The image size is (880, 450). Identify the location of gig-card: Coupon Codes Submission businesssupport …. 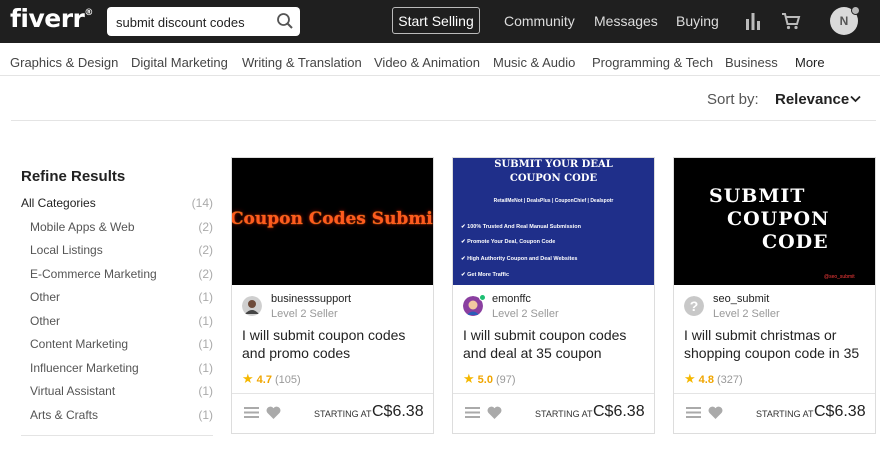
(332, 295).